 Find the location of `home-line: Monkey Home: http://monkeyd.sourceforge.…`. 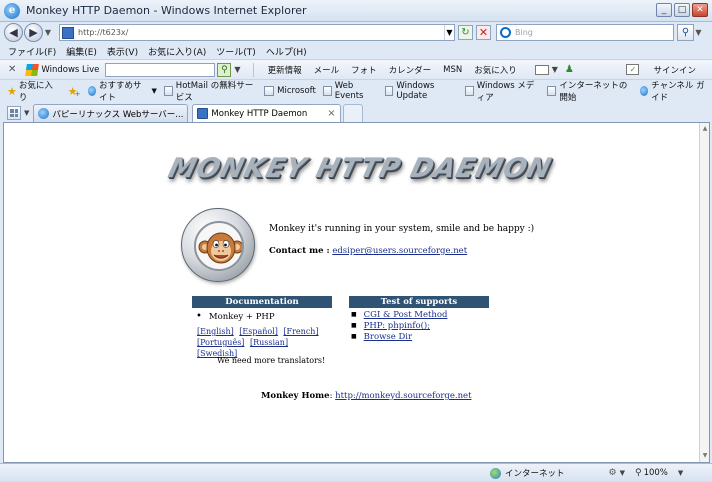

home-line: Monkey Home: http://monkeyd.sourceforge.… is located at coordinates (366, 396).